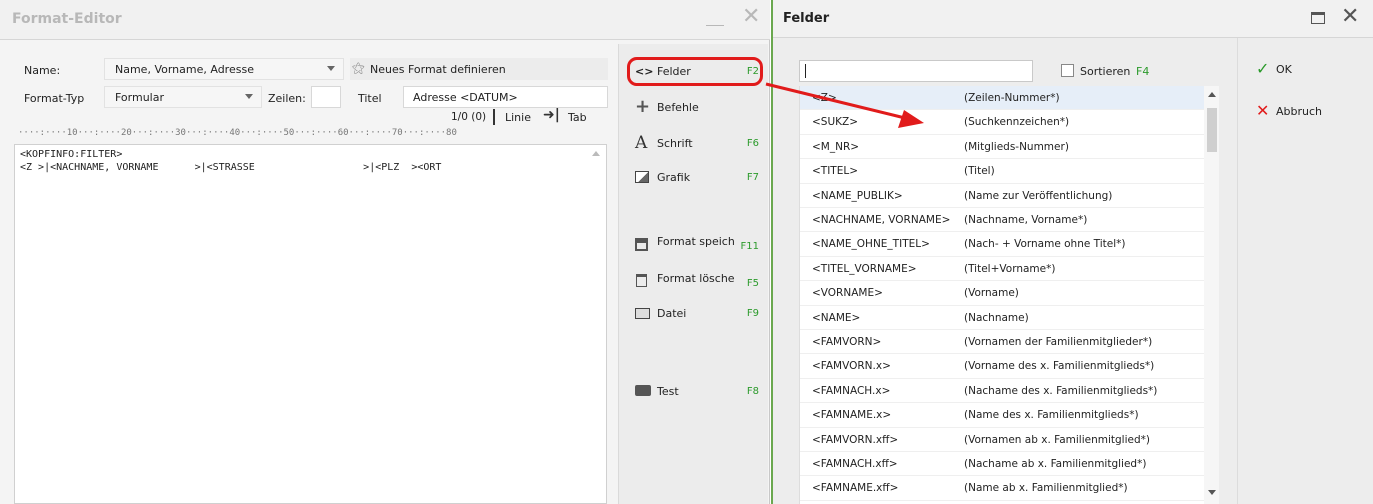 Image resolution: width=1373 pixels, height=504 pixels. Describe the element at coordinates (752, 391) in the screenshot. I see `test-shortcut: F8` at that location.